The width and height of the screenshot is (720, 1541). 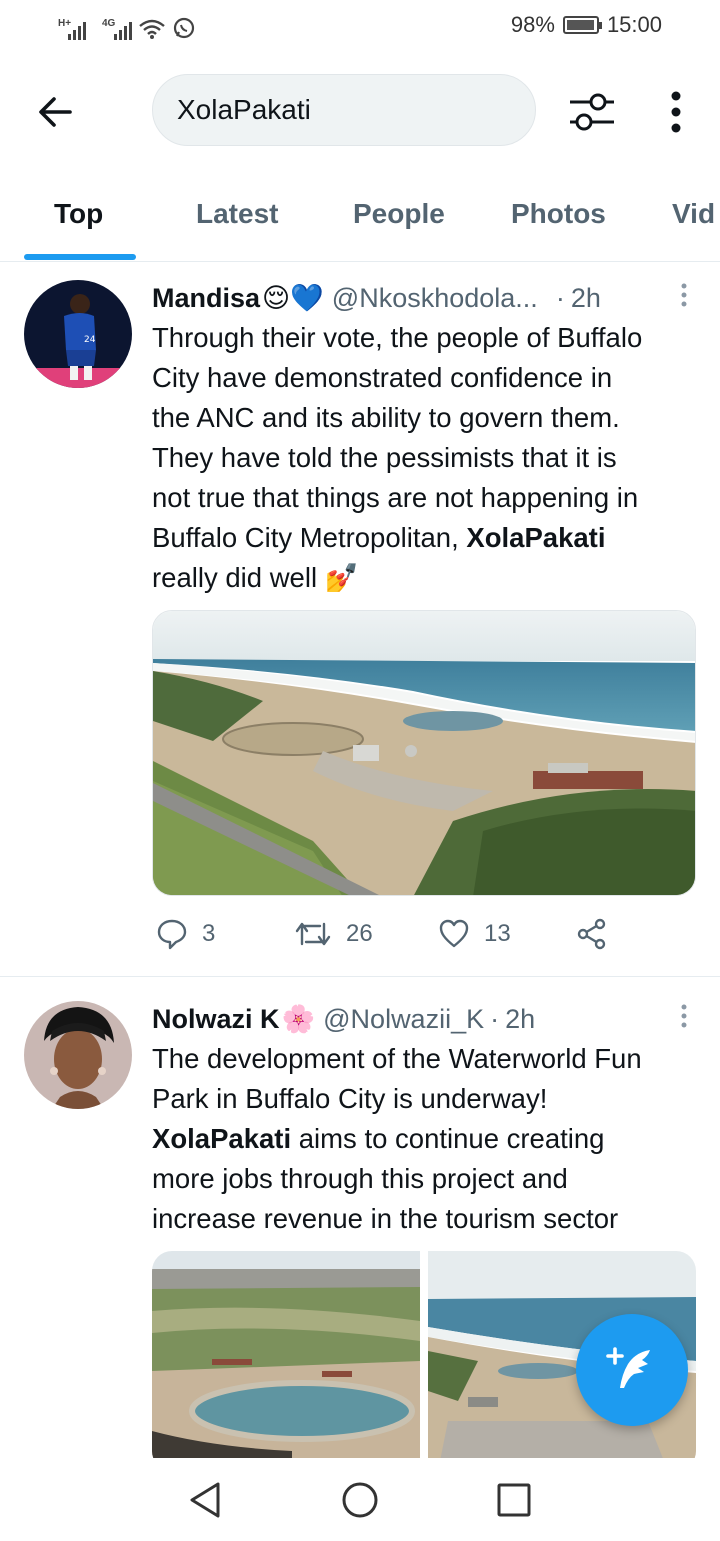 What do you see at coordinates (474, 934) in the screenshot?
I see `like-button: 13` at bounding box center [474, 934].